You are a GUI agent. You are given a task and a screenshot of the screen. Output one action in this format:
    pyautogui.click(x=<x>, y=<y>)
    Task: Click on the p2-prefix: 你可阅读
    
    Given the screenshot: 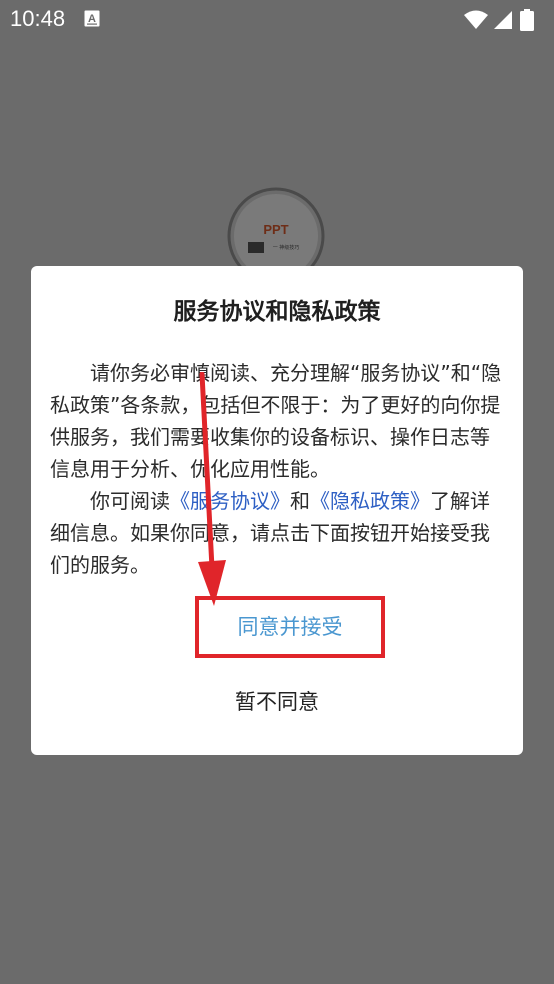 What is the action you would take?
    pyautogui.click(x=130, y=501)
    